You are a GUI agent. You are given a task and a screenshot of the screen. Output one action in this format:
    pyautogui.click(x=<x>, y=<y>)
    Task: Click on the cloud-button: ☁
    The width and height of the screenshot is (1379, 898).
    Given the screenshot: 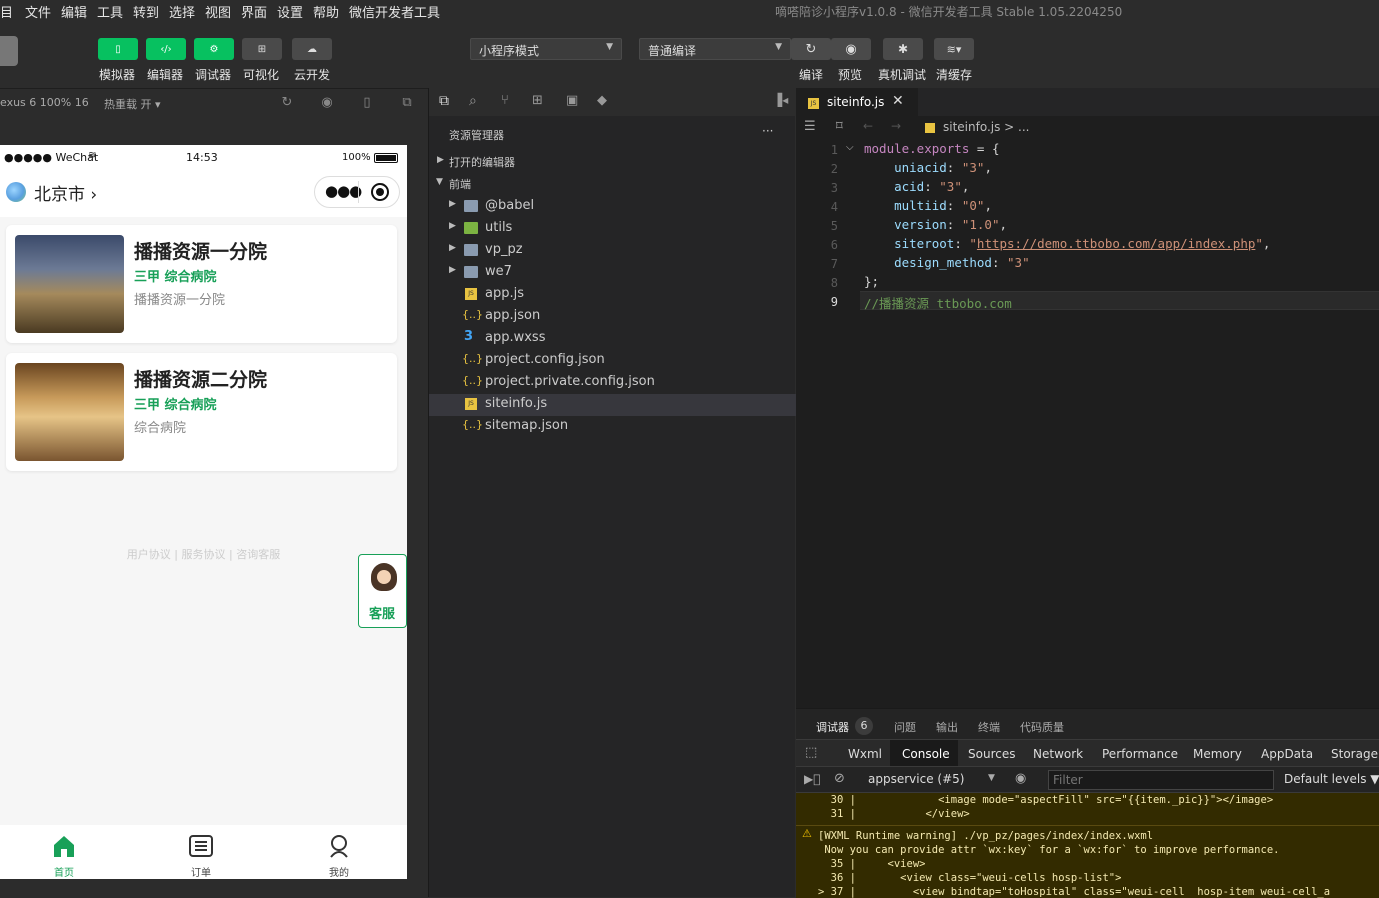 What is the action you would take?
    pyautogui.click(x=312, y=49)
    